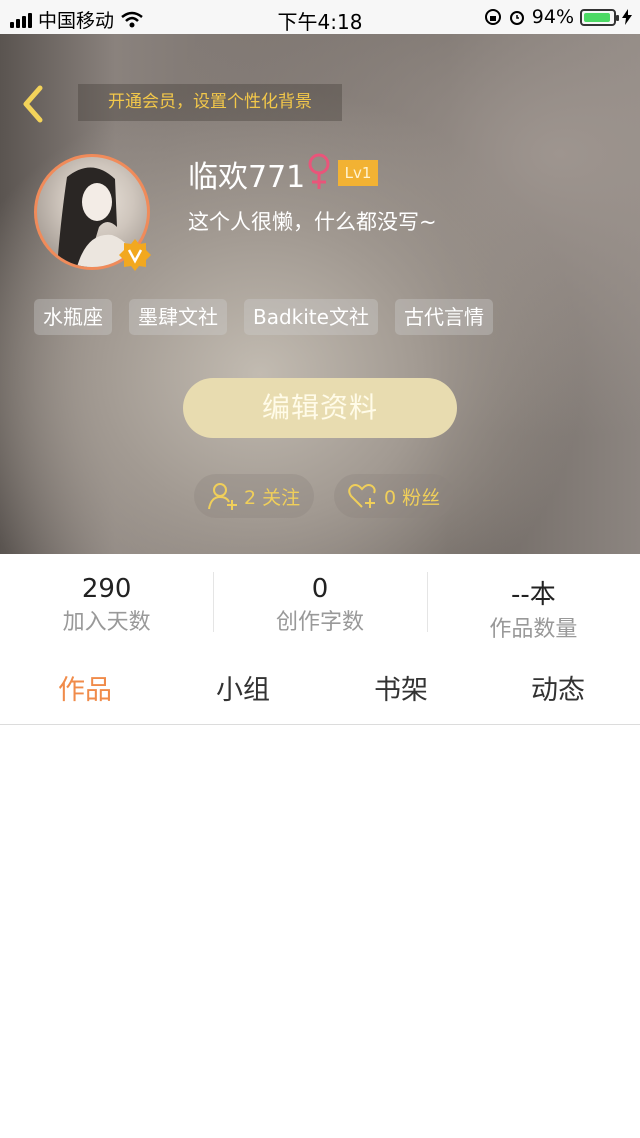 The image size is (640, 1138). I want to click on following-count: 2 关注, so click(272, 497).